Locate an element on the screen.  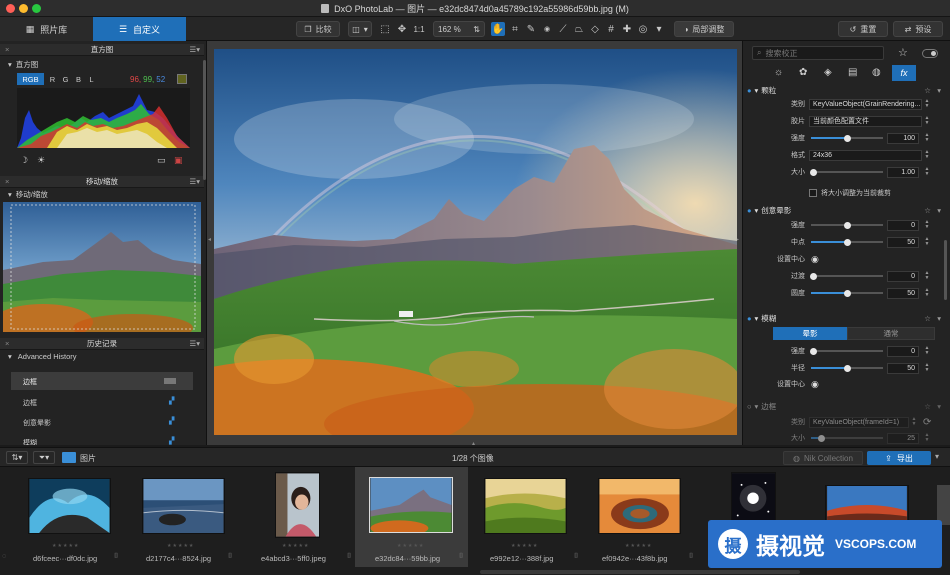
fit-icon: ⬚ is located at coordinates (385, 29).